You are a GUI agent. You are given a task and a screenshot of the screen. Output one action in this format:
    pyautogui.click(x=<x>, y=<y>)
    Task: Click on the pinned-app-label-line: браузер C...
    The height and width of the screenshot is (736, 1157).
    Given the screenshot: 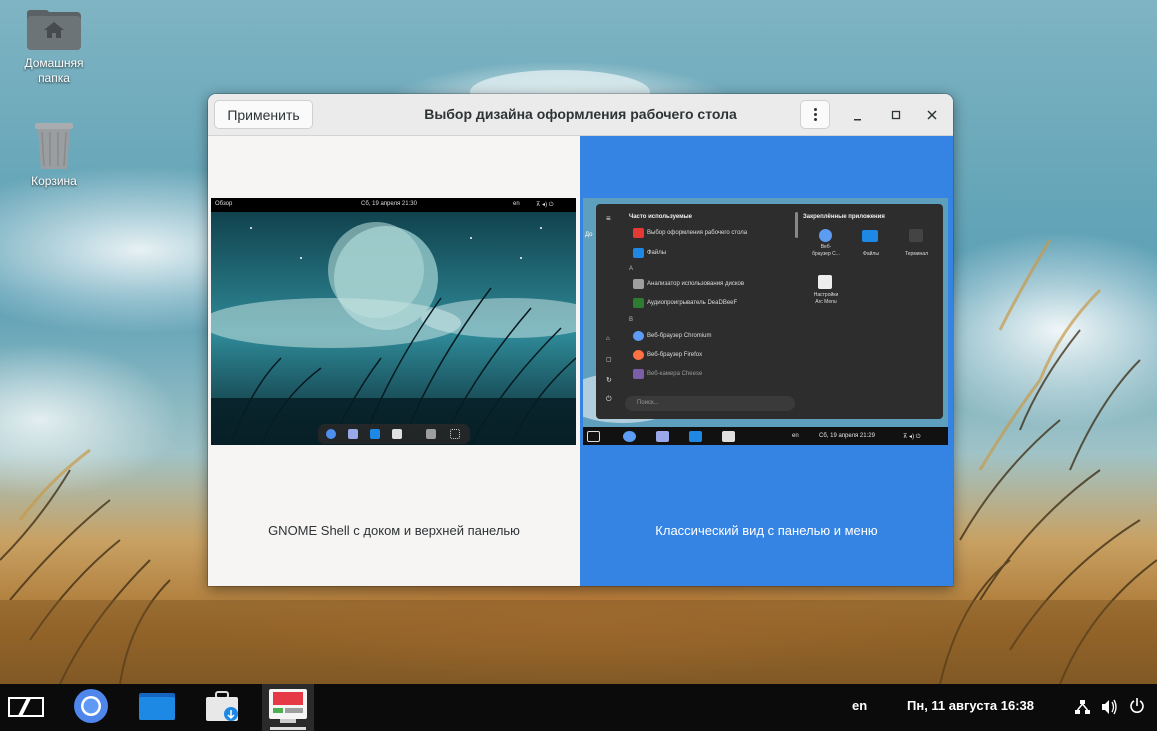 What is the action you would take?
    pyautogui.click(x=826, y=254)
    